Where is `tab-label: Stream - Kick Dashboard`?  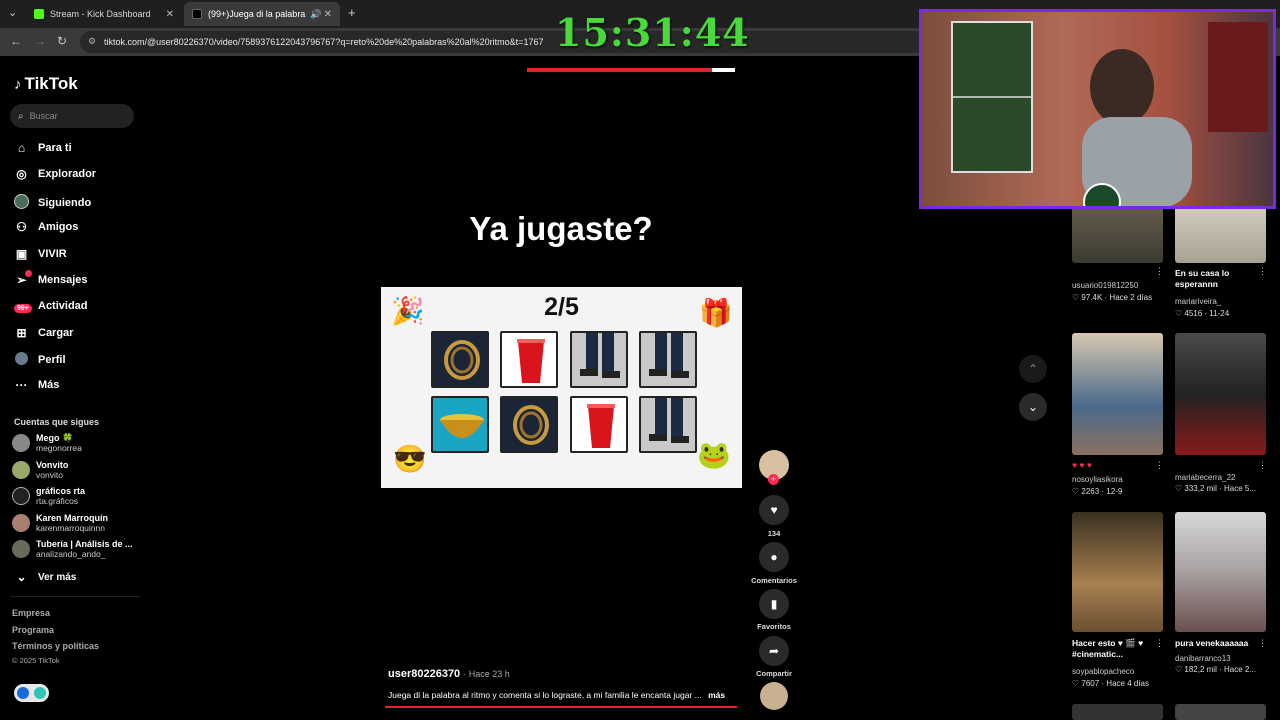 tab-label: Stream - Kick Dashboard is located at coordinates (100, 14).